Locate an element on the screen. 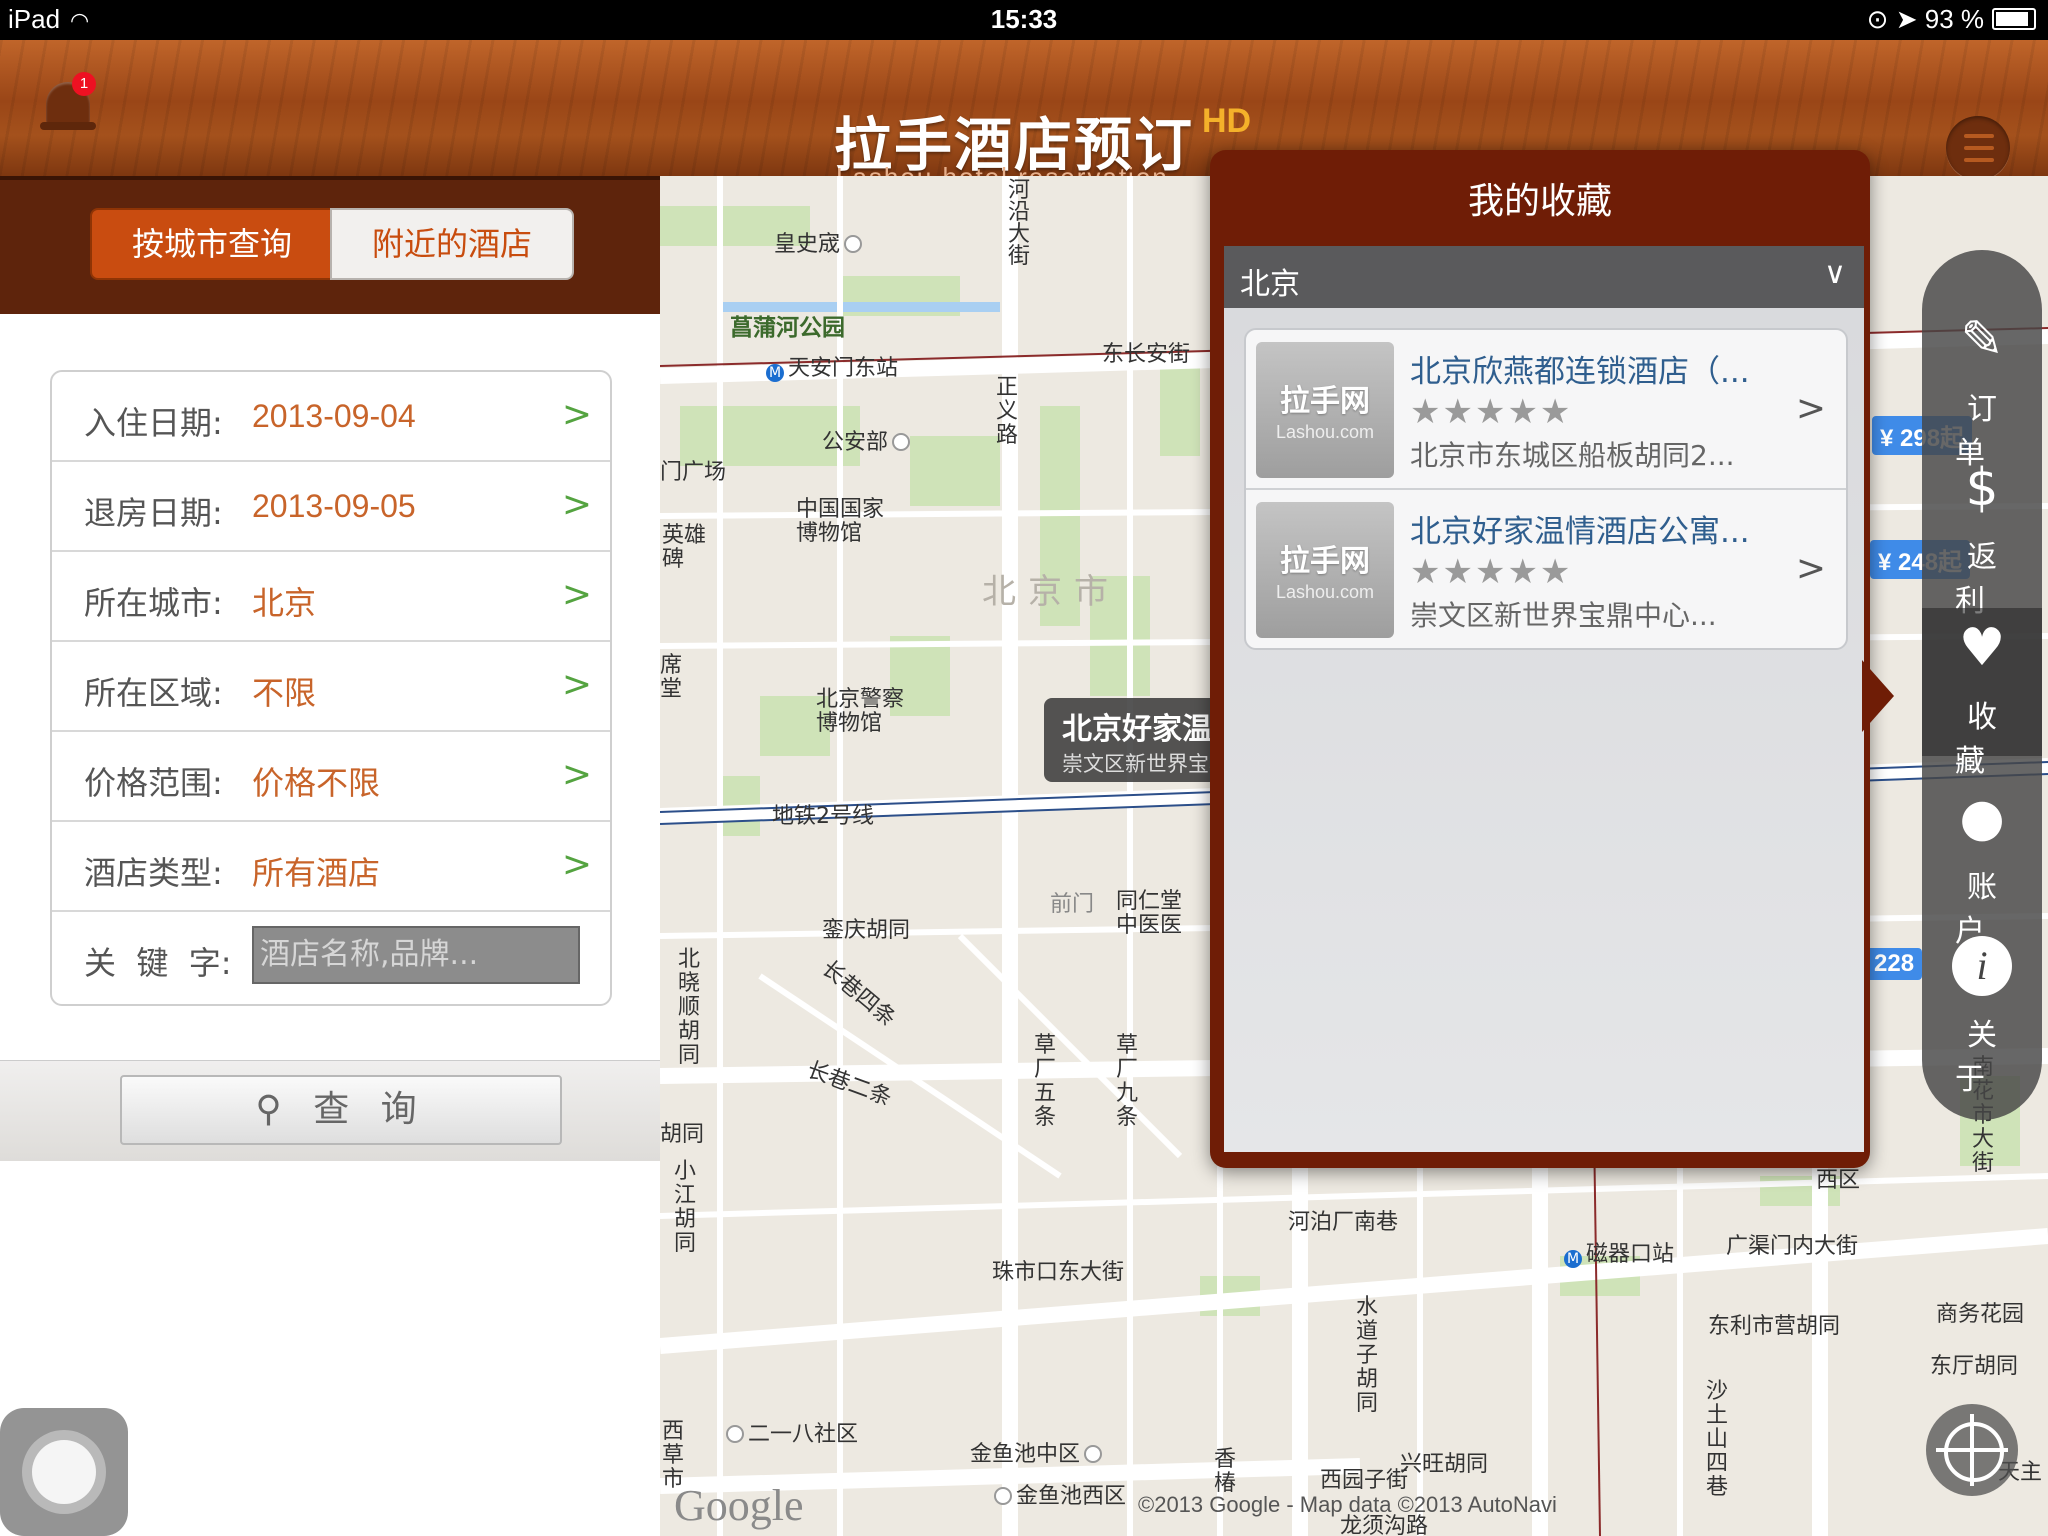  hotel-type-value: 所有酒店 is located at coordinates (316, 873).